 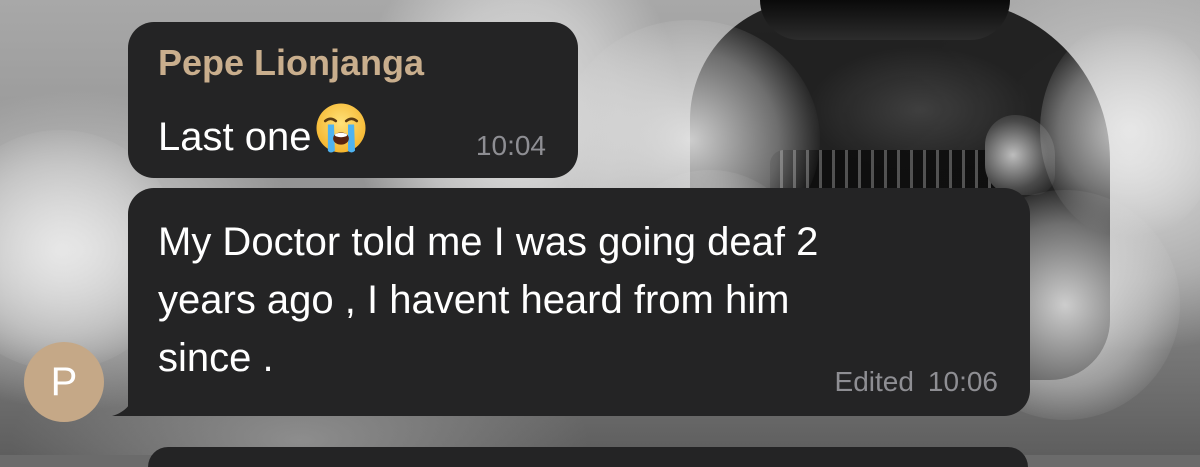 What do you see at coordinates (510, 145) in the screenshot?
I see `message-timestamp: 10:04` at bounding box center [510, 145].